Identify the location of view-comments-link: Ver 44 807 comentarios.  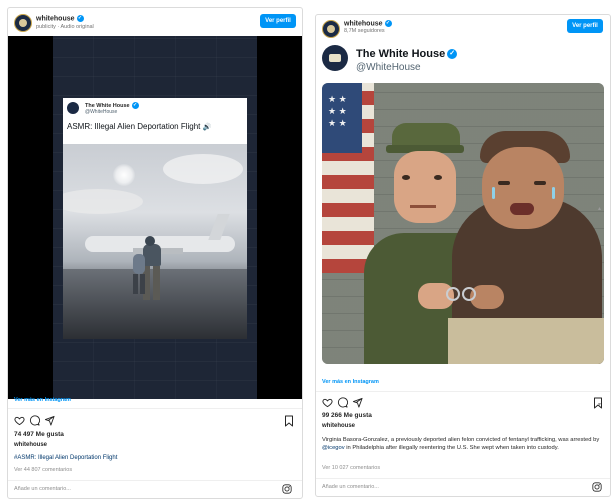
(43, 470).